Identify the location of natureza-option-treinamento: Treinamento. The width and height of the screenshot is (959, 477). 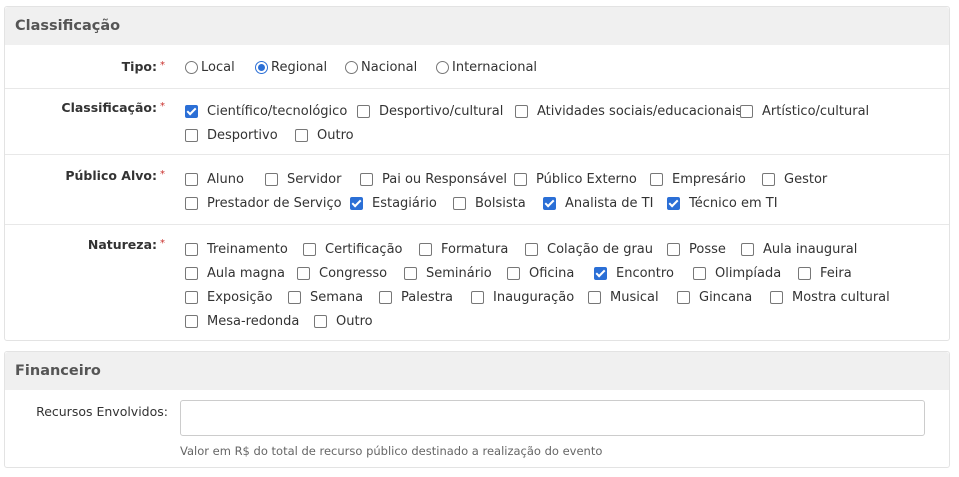
(236, 249).